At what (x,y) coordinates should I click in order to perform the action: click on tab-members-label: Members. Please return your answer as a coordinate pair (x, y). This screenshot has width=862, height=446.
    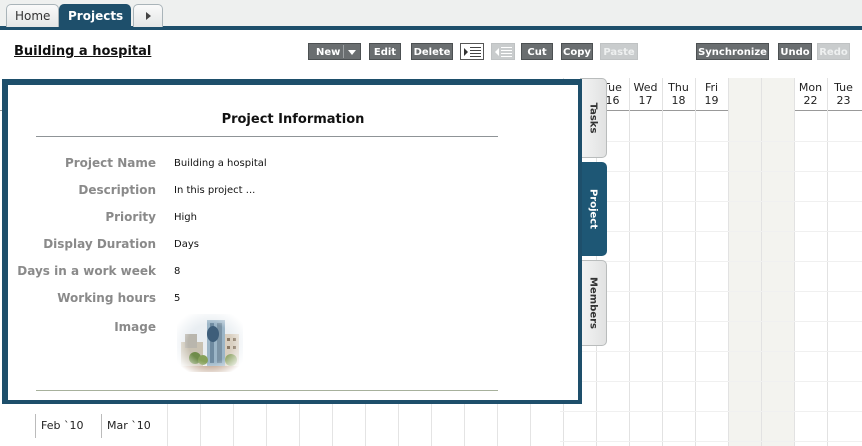
    Looking at the image, I should click on (593, 303).